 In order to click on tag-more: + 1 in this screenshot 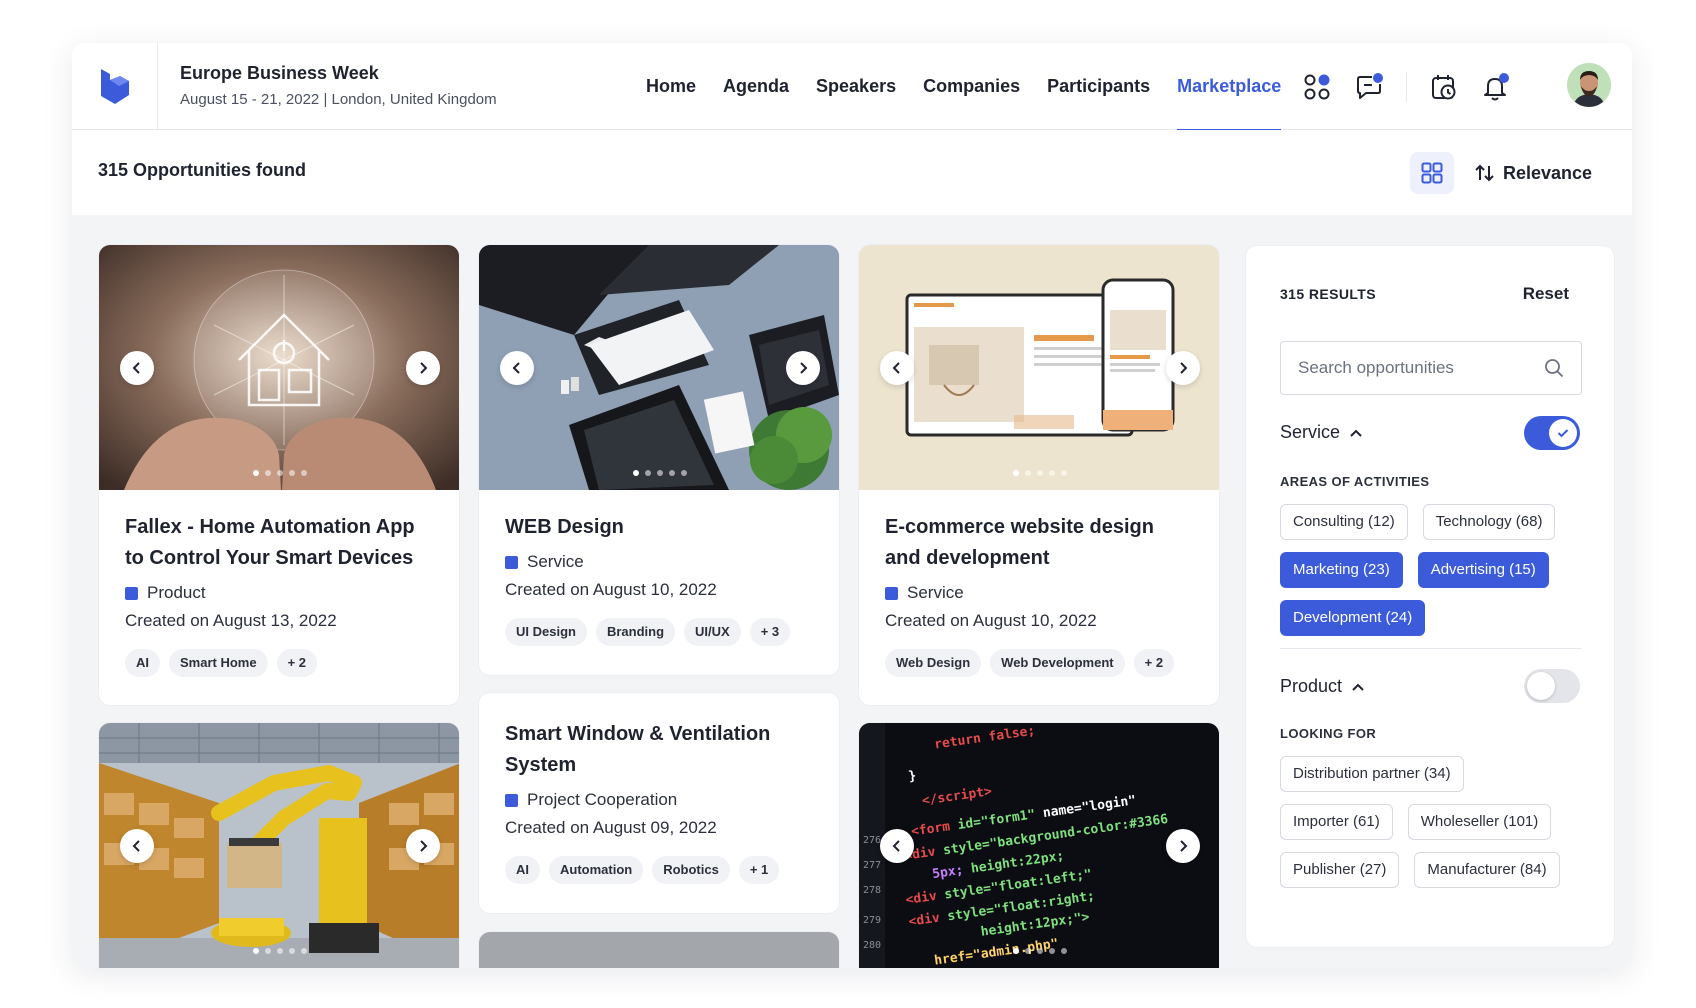, I will do `click(759, 870)`.